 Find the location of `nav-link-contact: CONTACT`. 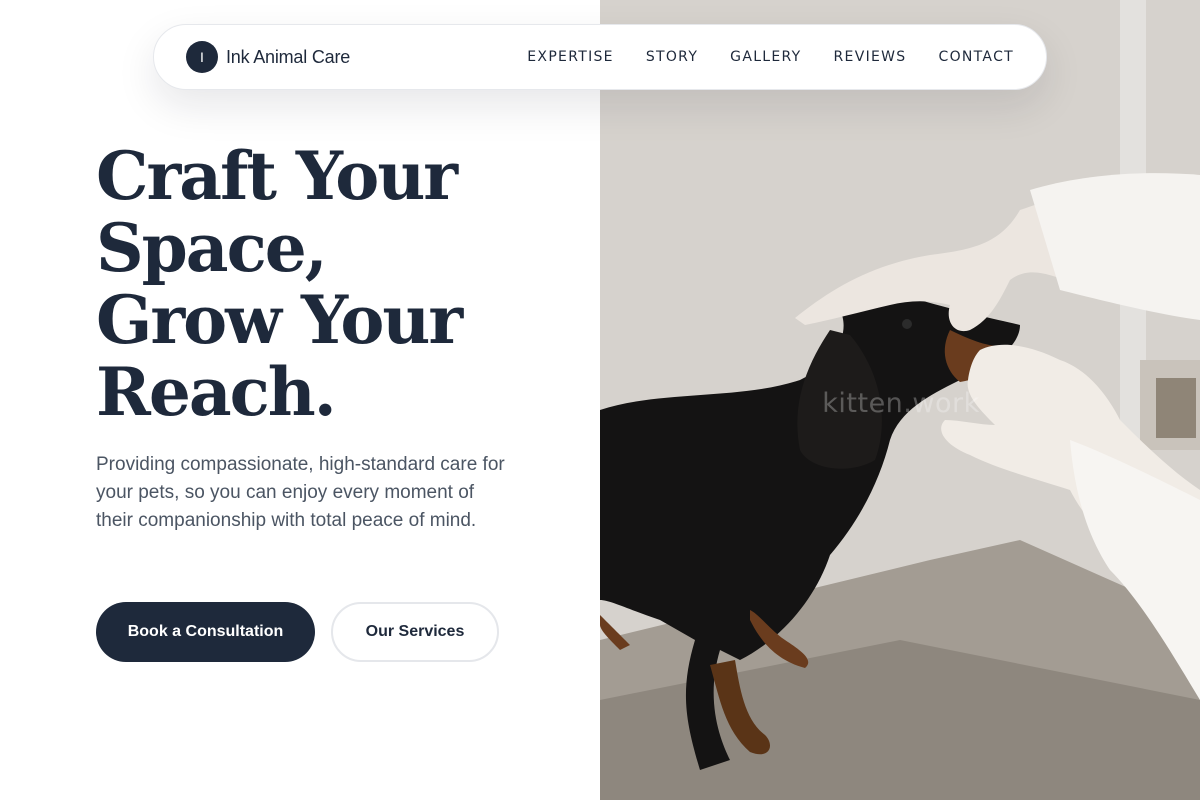

nav-link-contact: CONTACT is located at coordinates (977, 57).